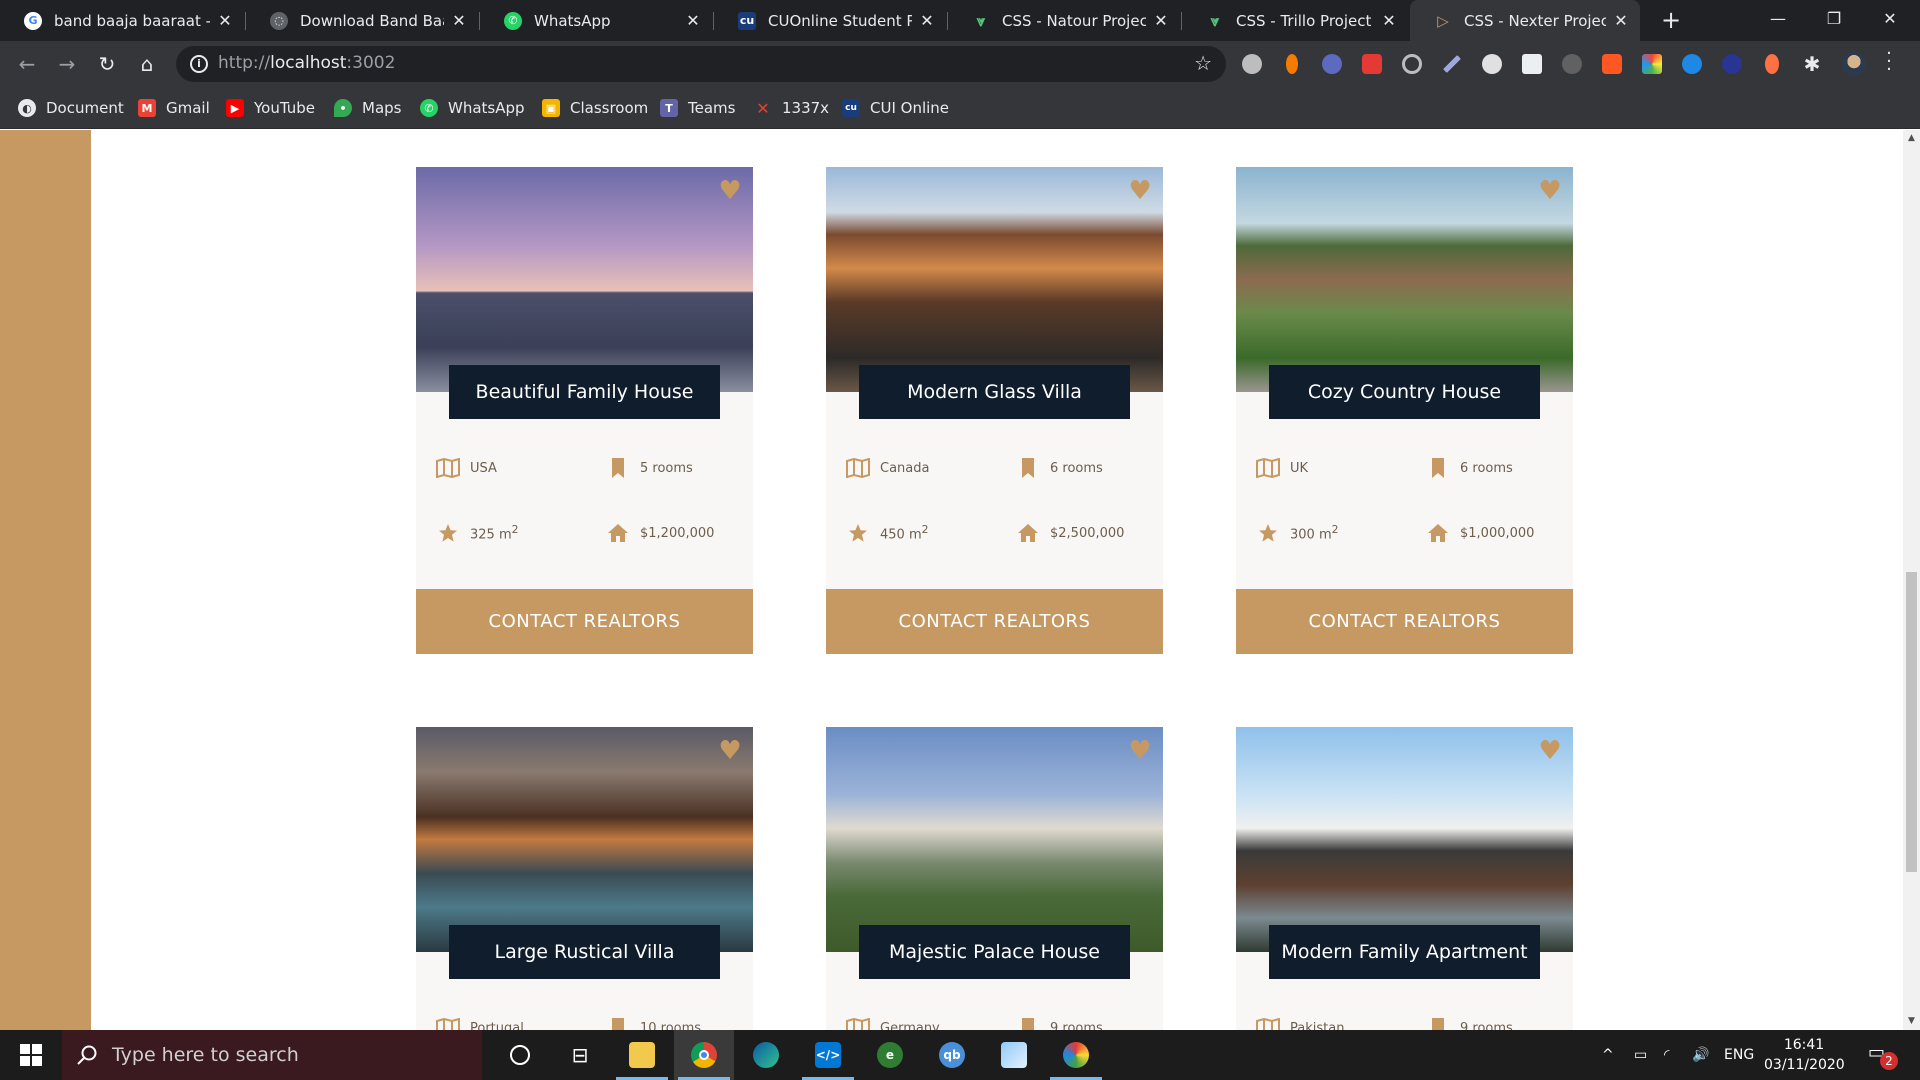 The height and width of the screenshot is (1080, 1920). What do you see at coordinates (952, 1055) in the screenshot?
I see `qbittorrent-icon: qb` at bounding box center [952, 1055].